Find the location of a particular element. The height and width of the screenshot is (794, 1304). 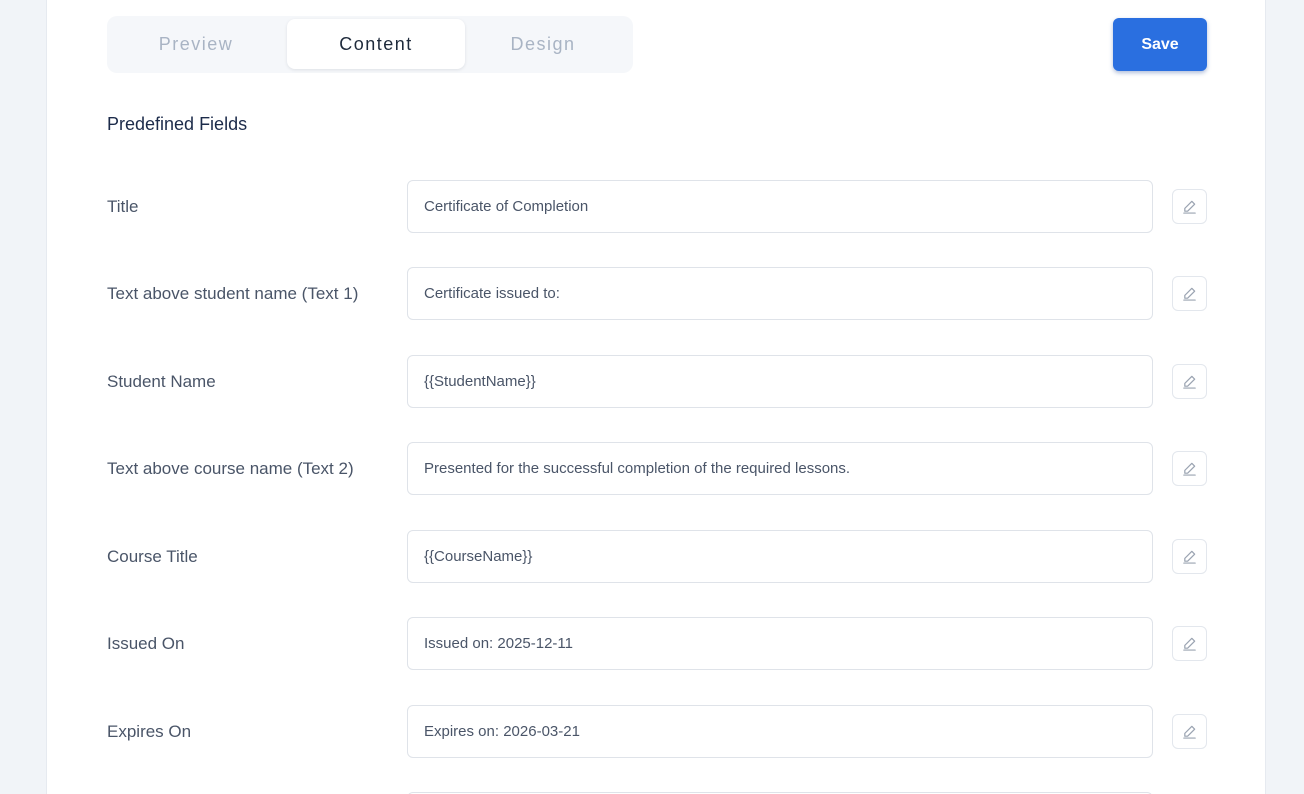

text1-input is located at coordinates (780, 293).